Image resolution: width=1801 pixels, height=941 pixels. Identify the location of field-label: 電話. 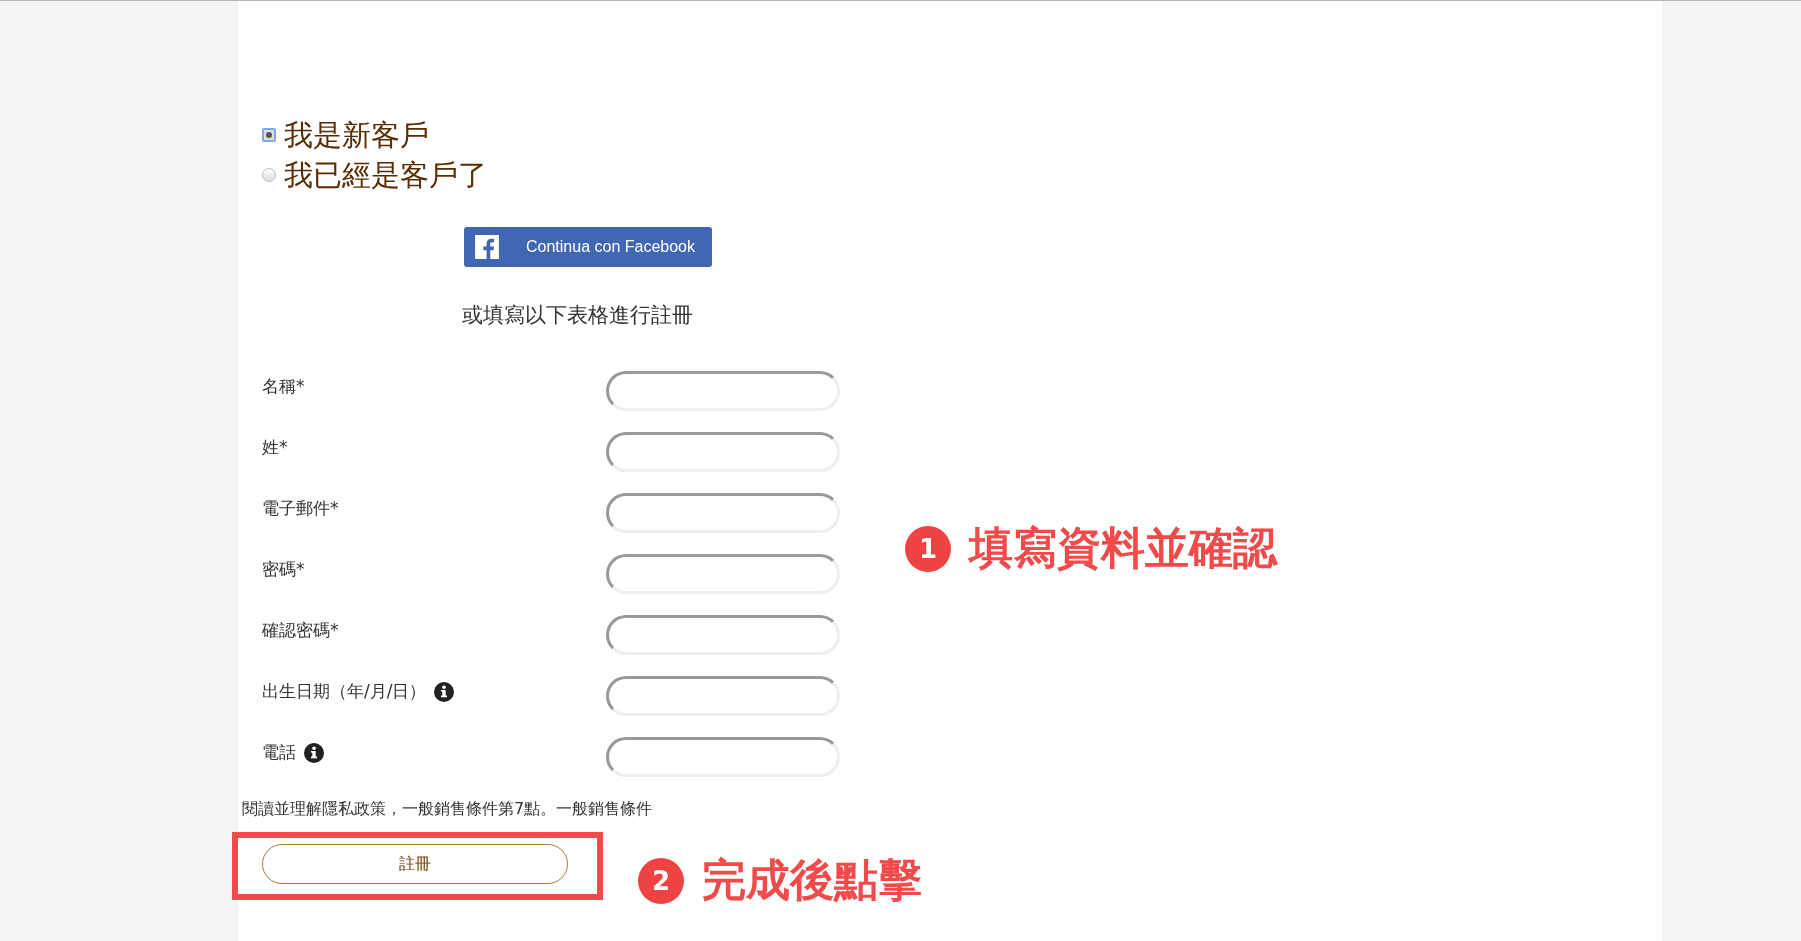
(279, 752).